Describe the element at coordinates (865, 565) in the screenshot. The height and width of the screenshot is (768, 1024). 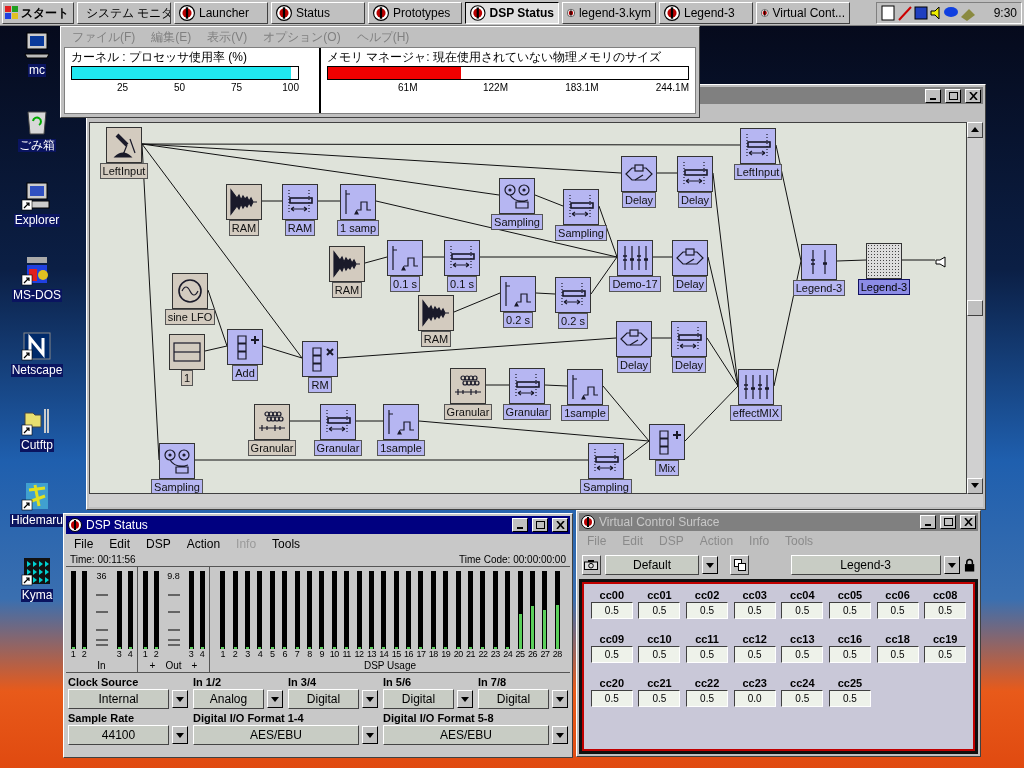
I see `dropdown-field: Legend-3` at that location.